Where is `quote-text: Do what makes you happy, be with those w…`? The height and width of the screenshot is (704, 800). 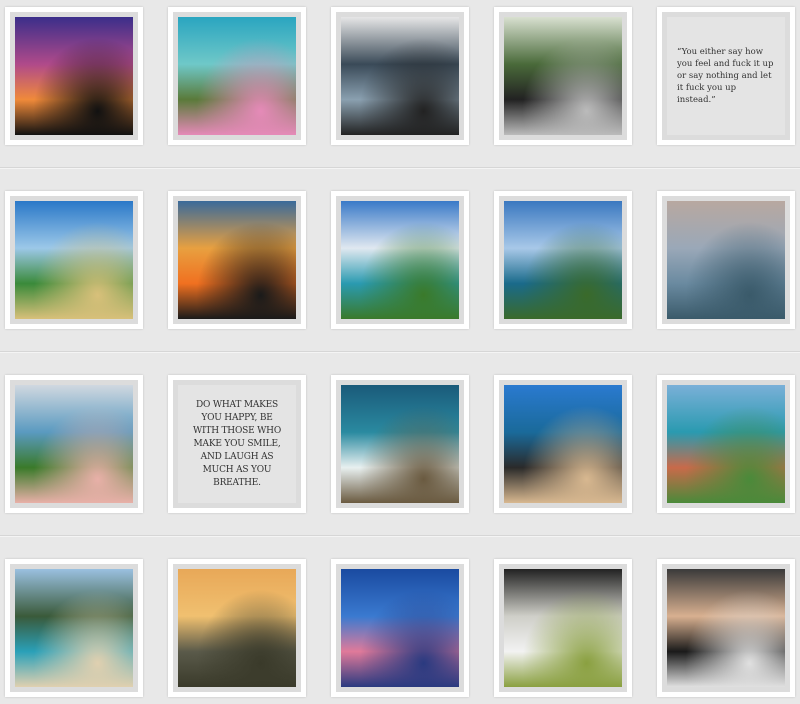
quote-text: Do what makes you happy, be with those w… is located at coordinates (237, 443).